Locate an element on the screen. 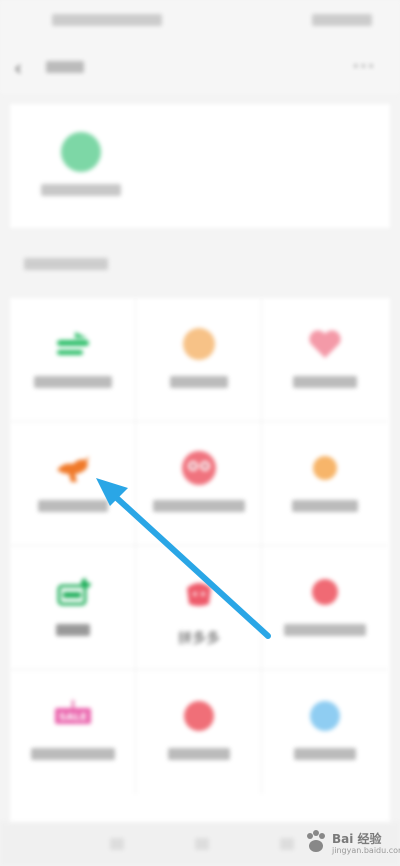 The image size is (400, 866). watermark-brand: Bai 经验 is located at coordinates (357, 839).